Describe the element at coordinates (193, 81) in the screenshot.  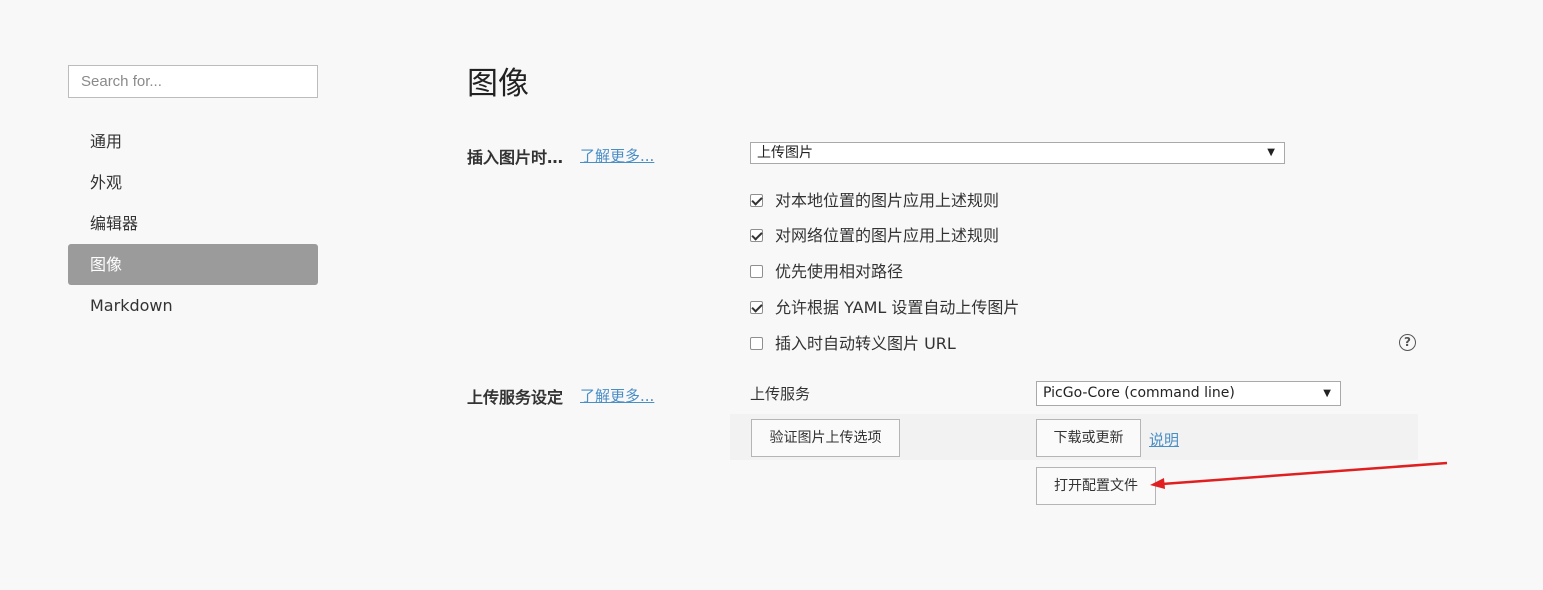
I see `search-input` at that location.